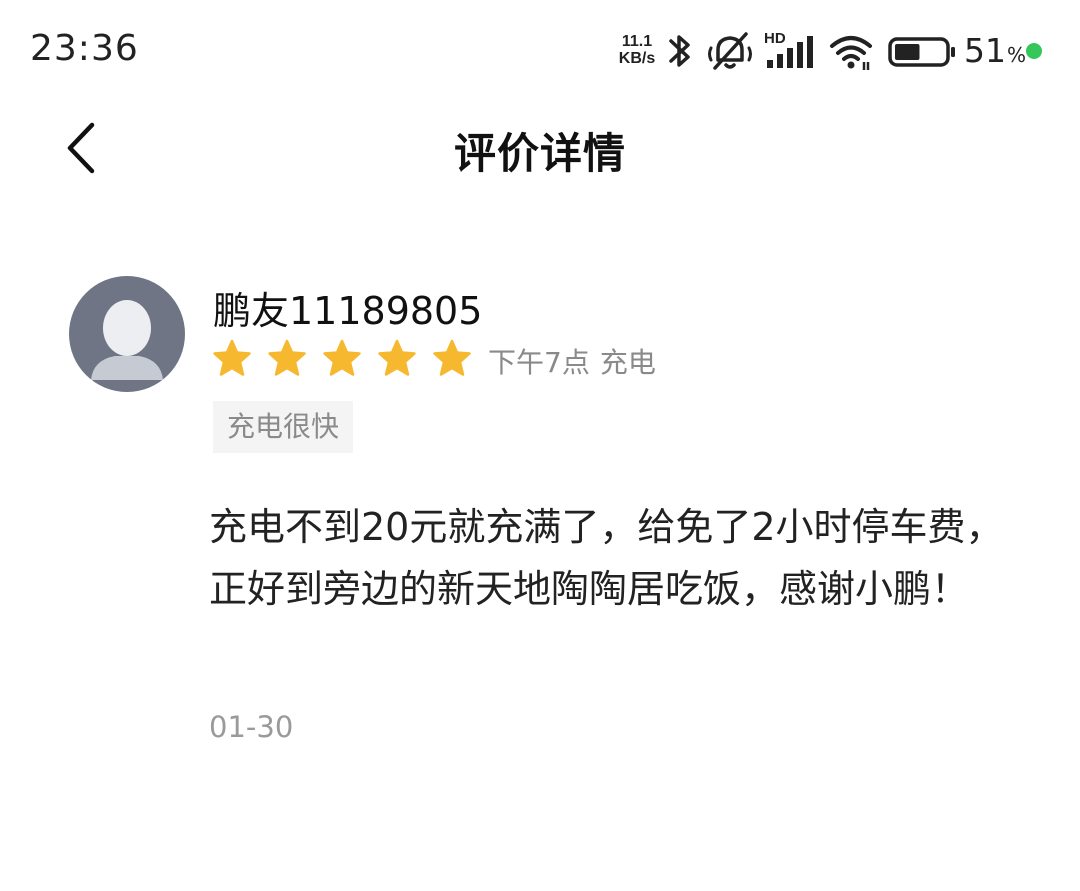  Describe the element at coordinates (921, 52) in the screenshot. I see `battery-icon` at that location.